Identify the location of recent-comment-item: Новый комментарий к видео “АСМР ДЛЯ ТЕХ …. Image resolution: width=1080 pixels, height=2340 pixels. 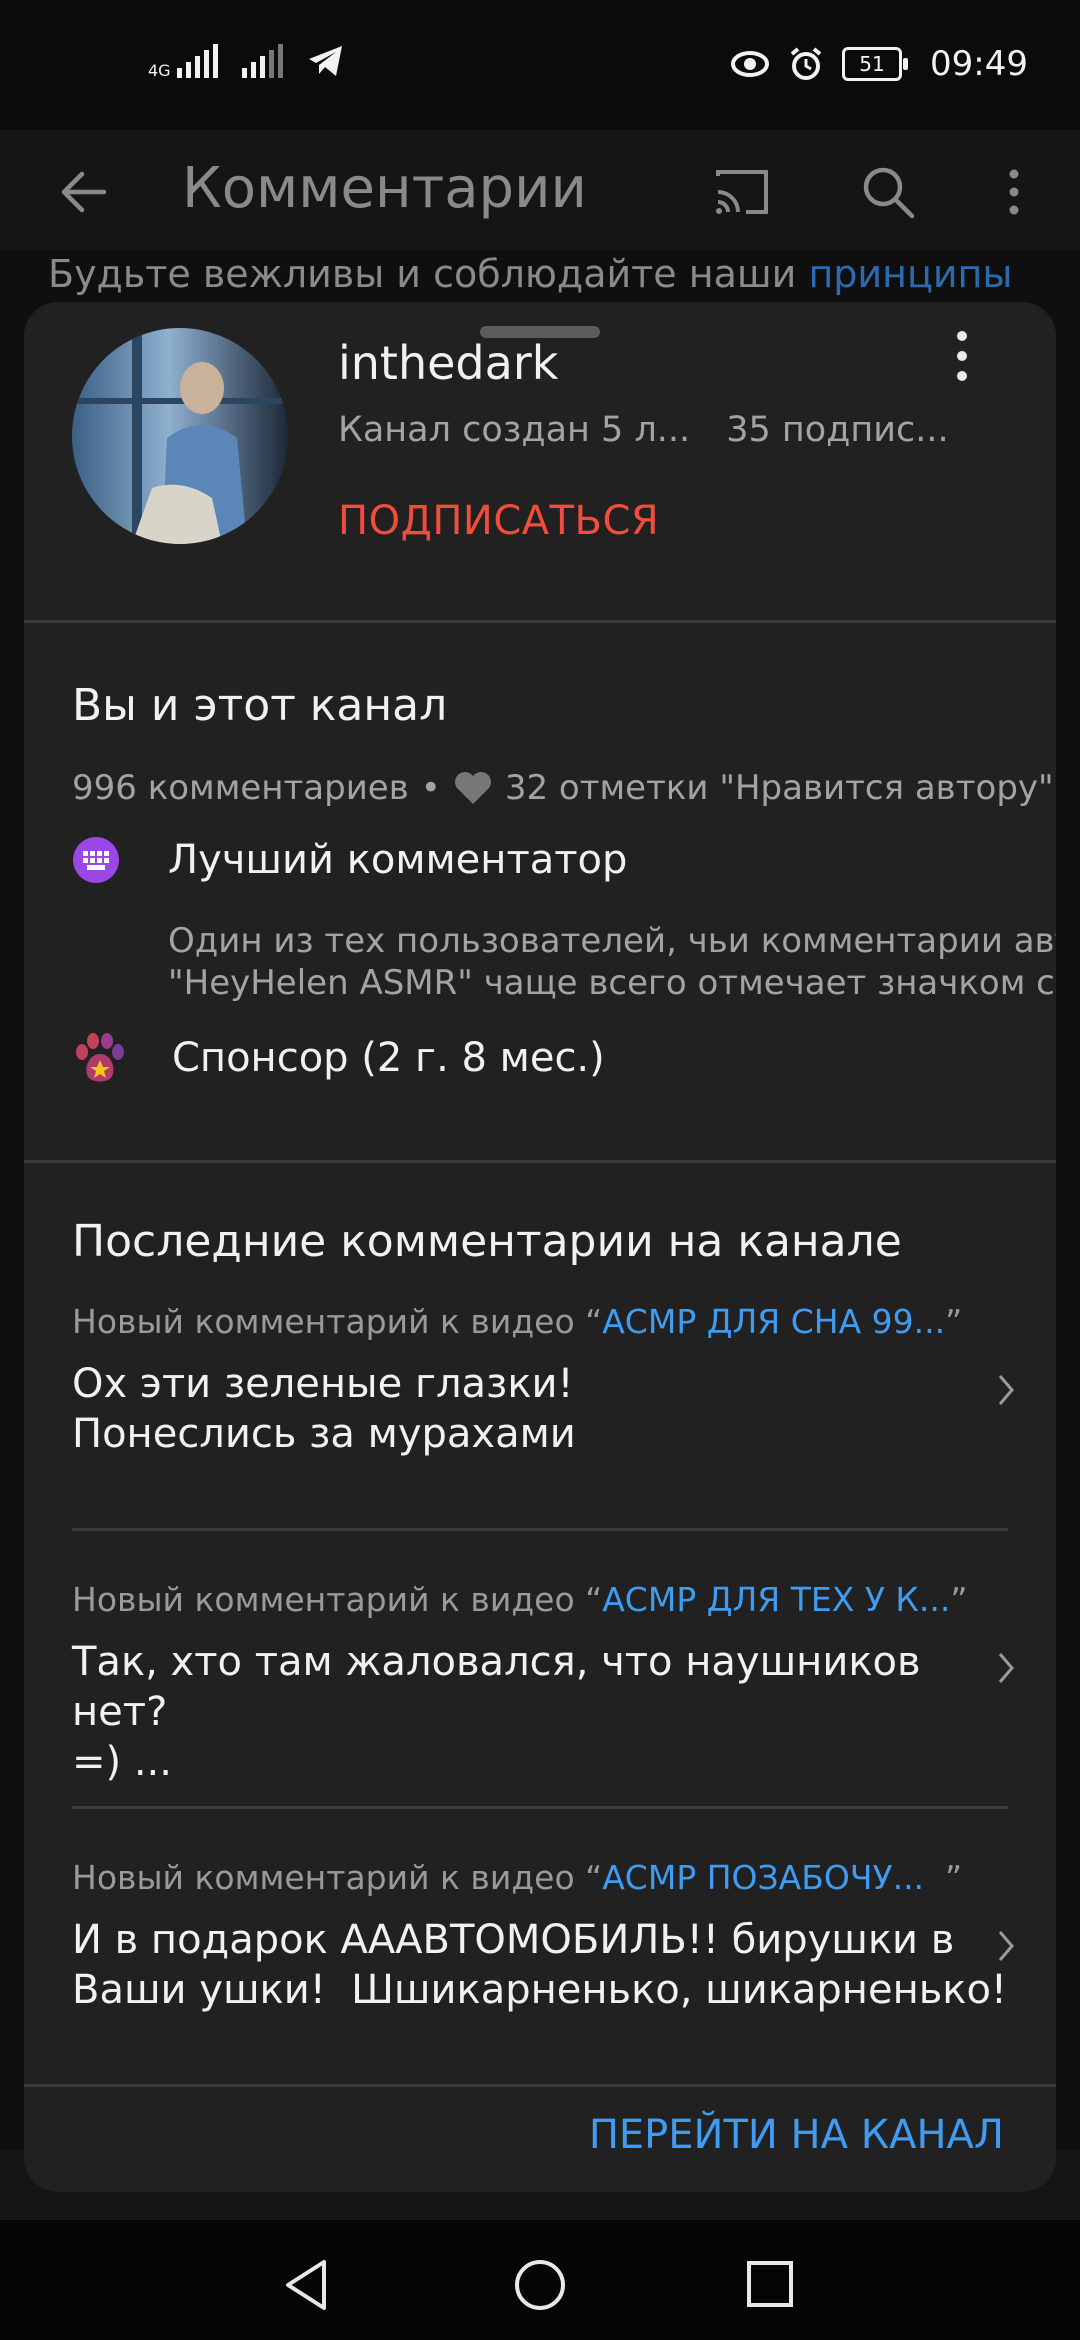
(540, 1683).